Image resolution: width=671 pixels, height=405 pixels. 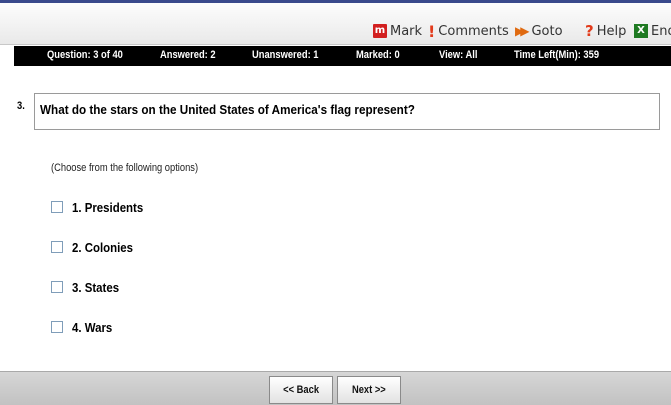 I want to click on goto-button: ▶▶ Goto, so click(x=539, y=31).